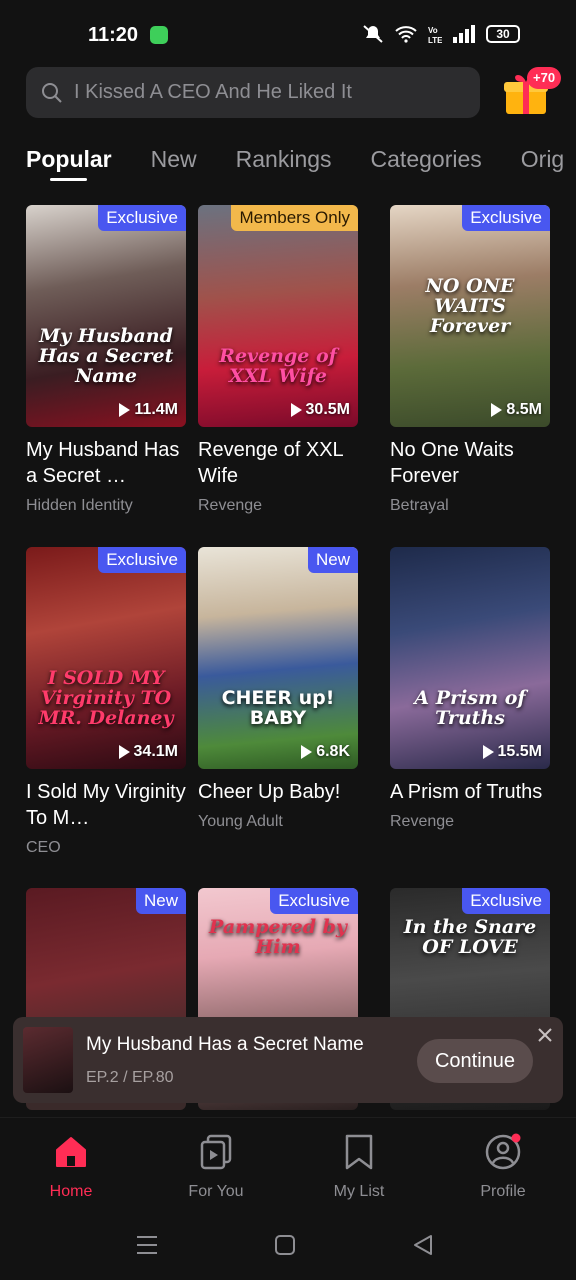  What do you see at coordinates (470, 937) in the screenshot?
I see `poster-title: In the Snare OF LOVE` at bounding box center [470, 937].